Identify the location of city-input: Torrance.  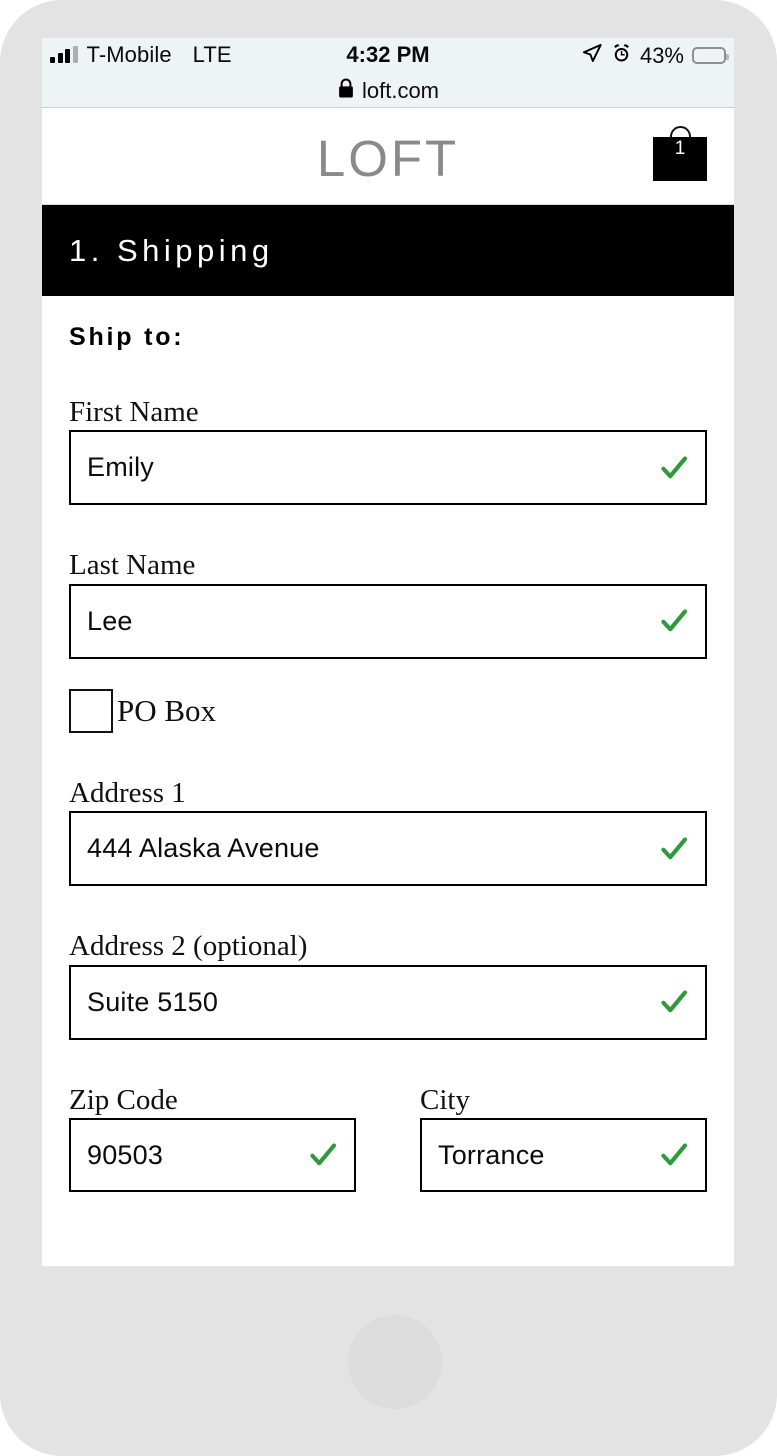
(563, 1155).